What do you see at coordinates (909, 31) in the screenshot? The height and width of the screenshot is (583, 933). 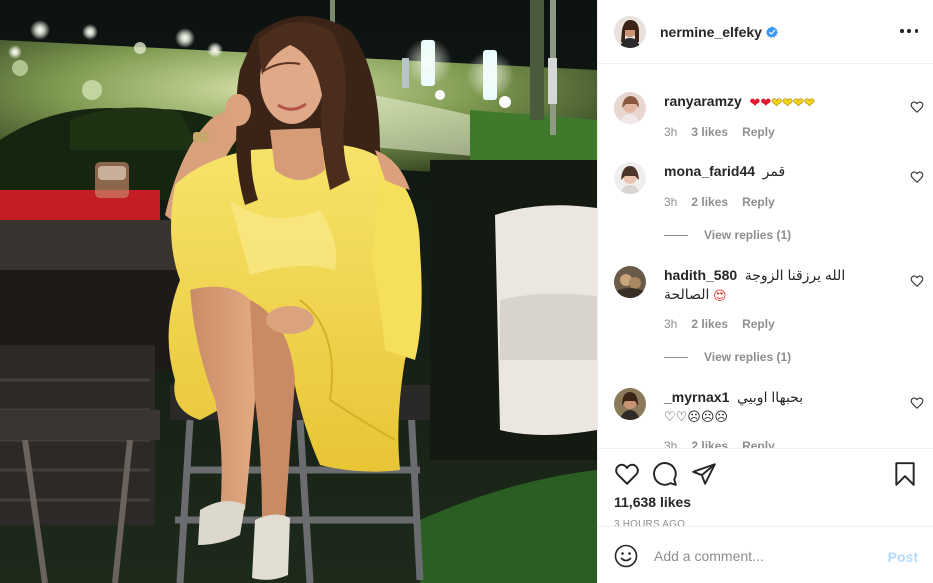 I see `more-options-icon` at bounding box center [909, 31].